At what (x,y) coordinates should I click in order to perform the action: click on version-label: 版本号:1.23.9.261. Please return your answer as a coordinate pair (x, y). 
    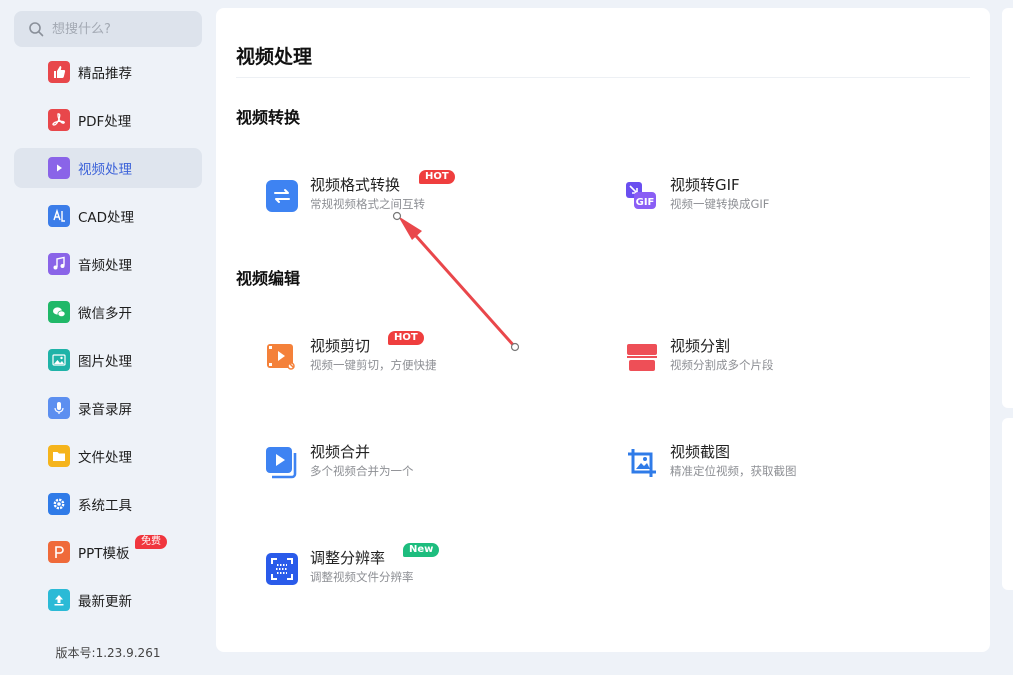
    Looking at the image, I should click on (108, 653).